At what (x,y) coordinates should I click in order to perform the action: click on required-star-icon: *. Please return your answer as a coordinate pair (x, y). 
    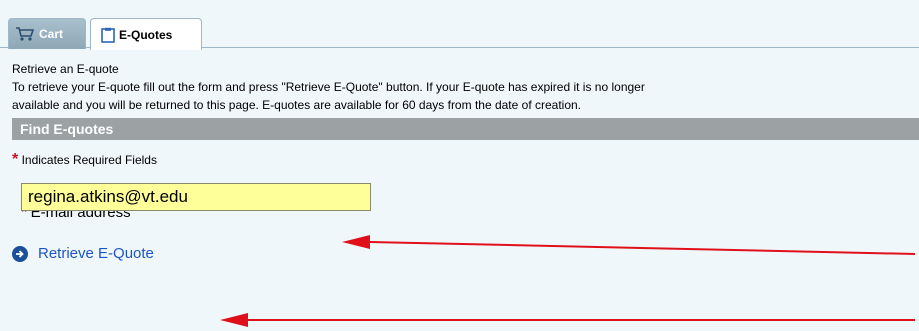
    Looking at the image, I should click on (15, 159).